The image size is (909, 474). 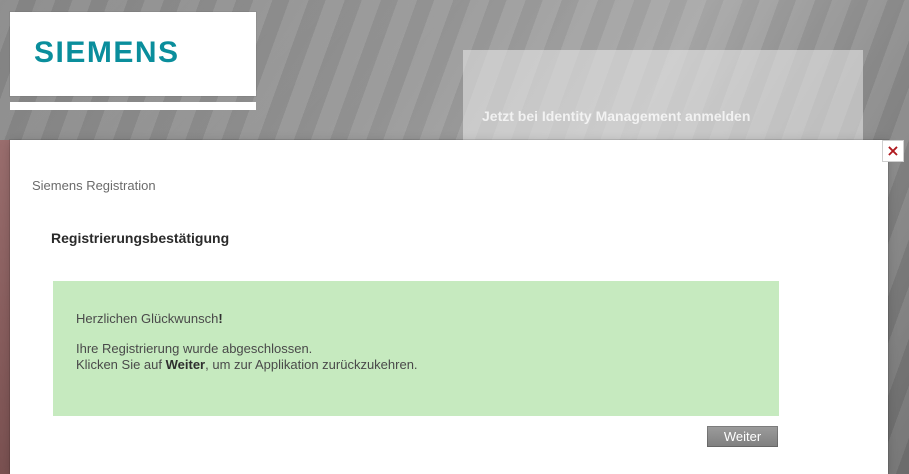 What do you see at coordinates (616, 116) in the screenshot?
I see `login-teaser-text: Jetzt bei Identity Management anmelden` at bounding box center [616, 116].